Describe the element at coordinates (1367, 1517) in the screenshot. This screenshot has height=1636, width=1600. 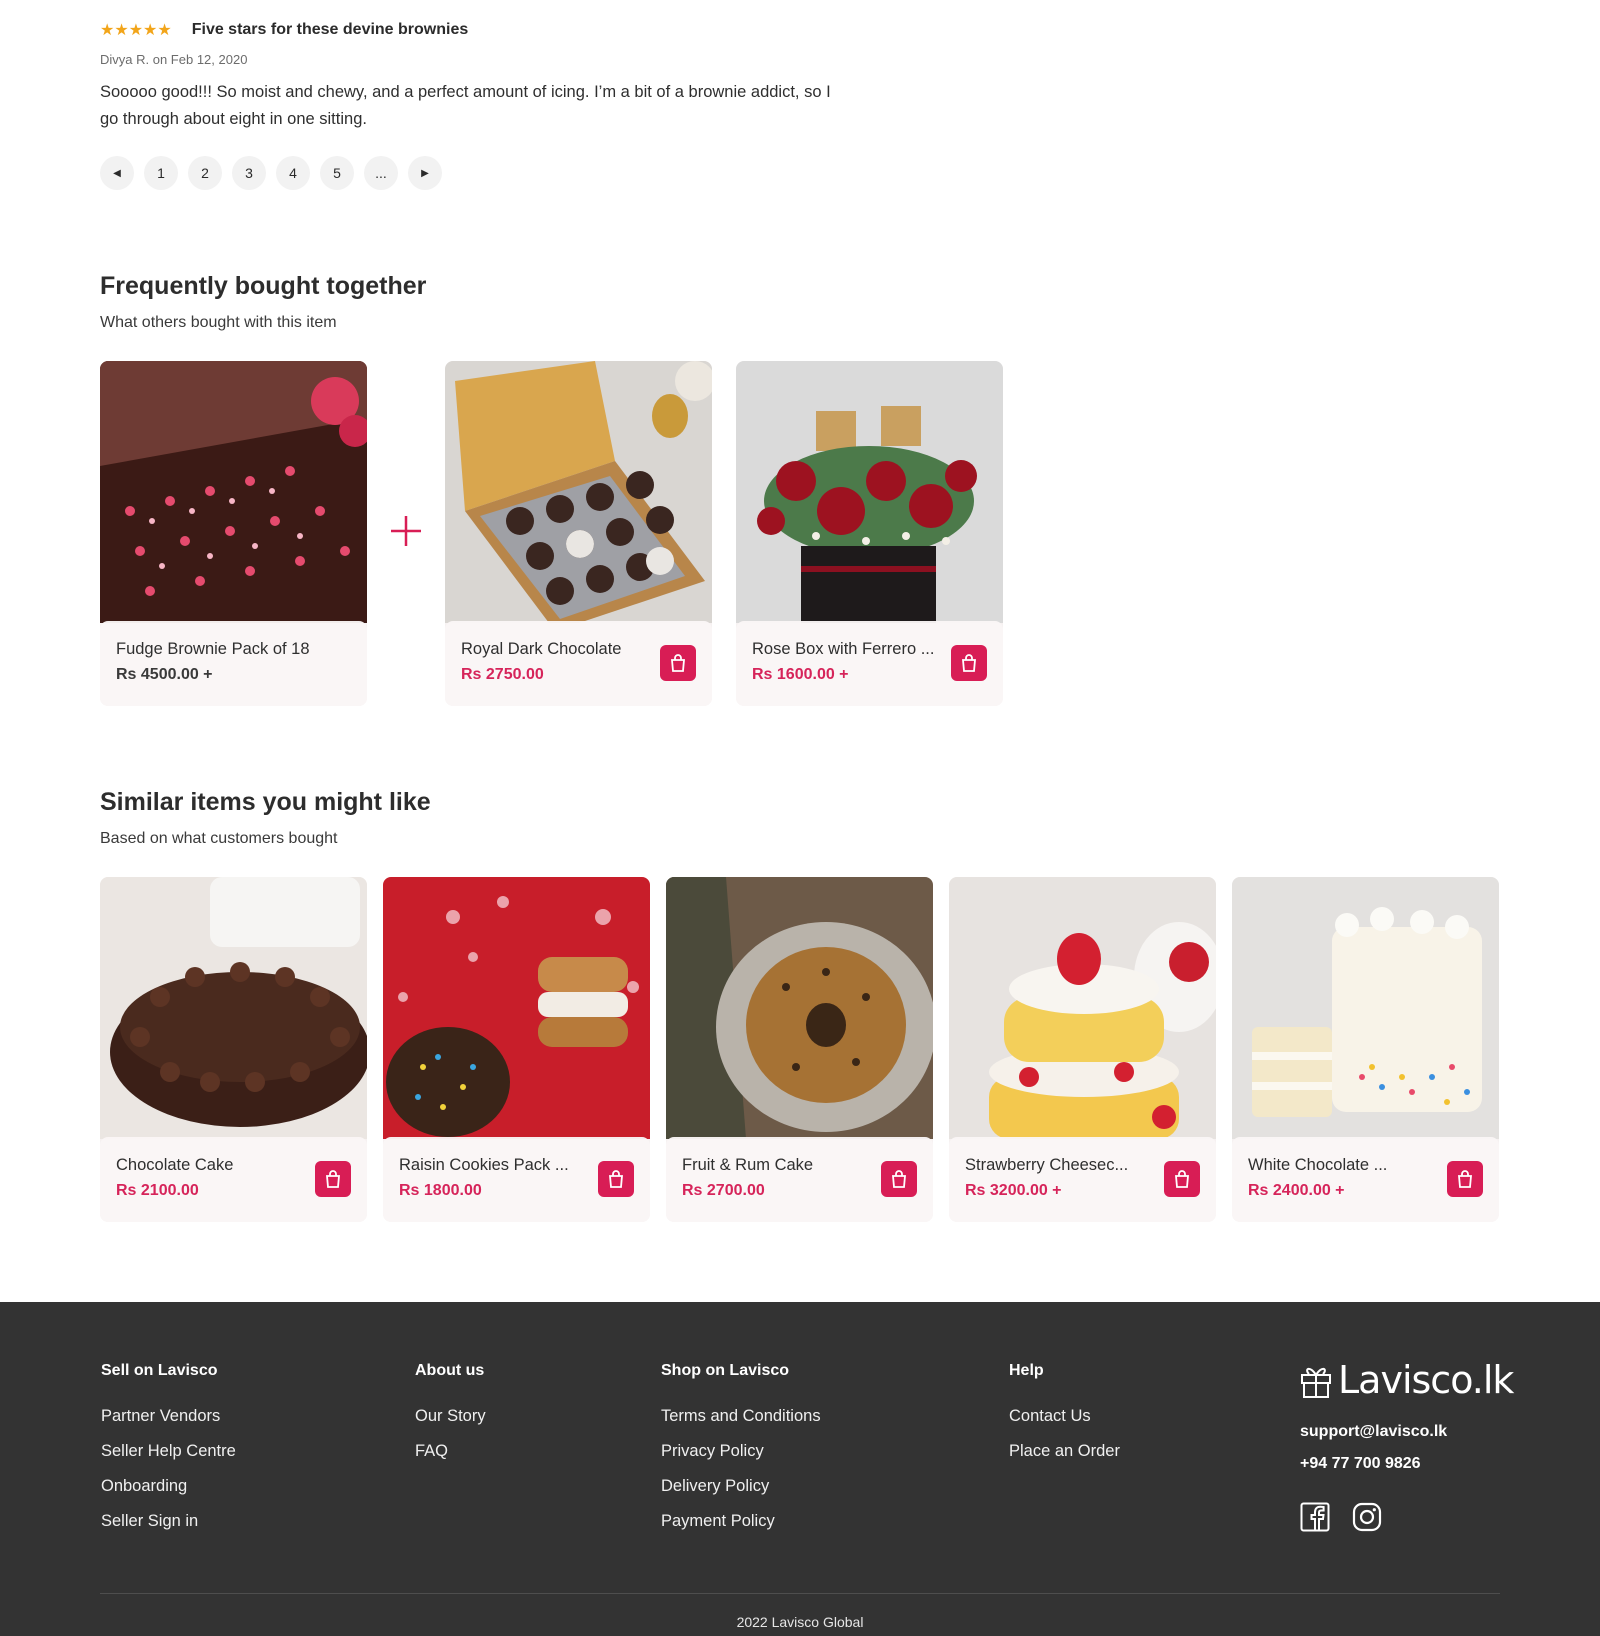
I see `instagram-icon` at that location.